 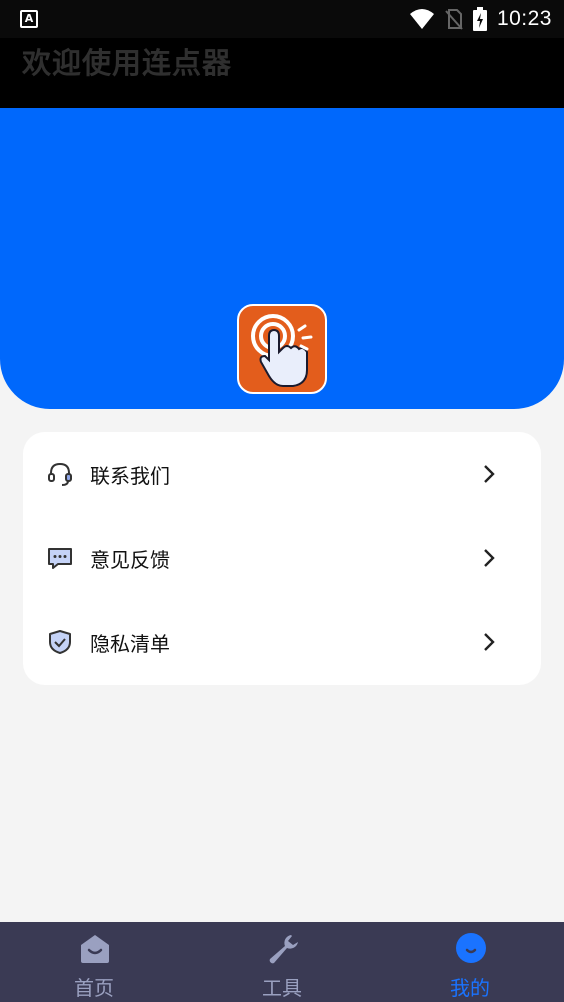 I want to click on menu-item-label: 联系我们, so click(x=130, y=475).